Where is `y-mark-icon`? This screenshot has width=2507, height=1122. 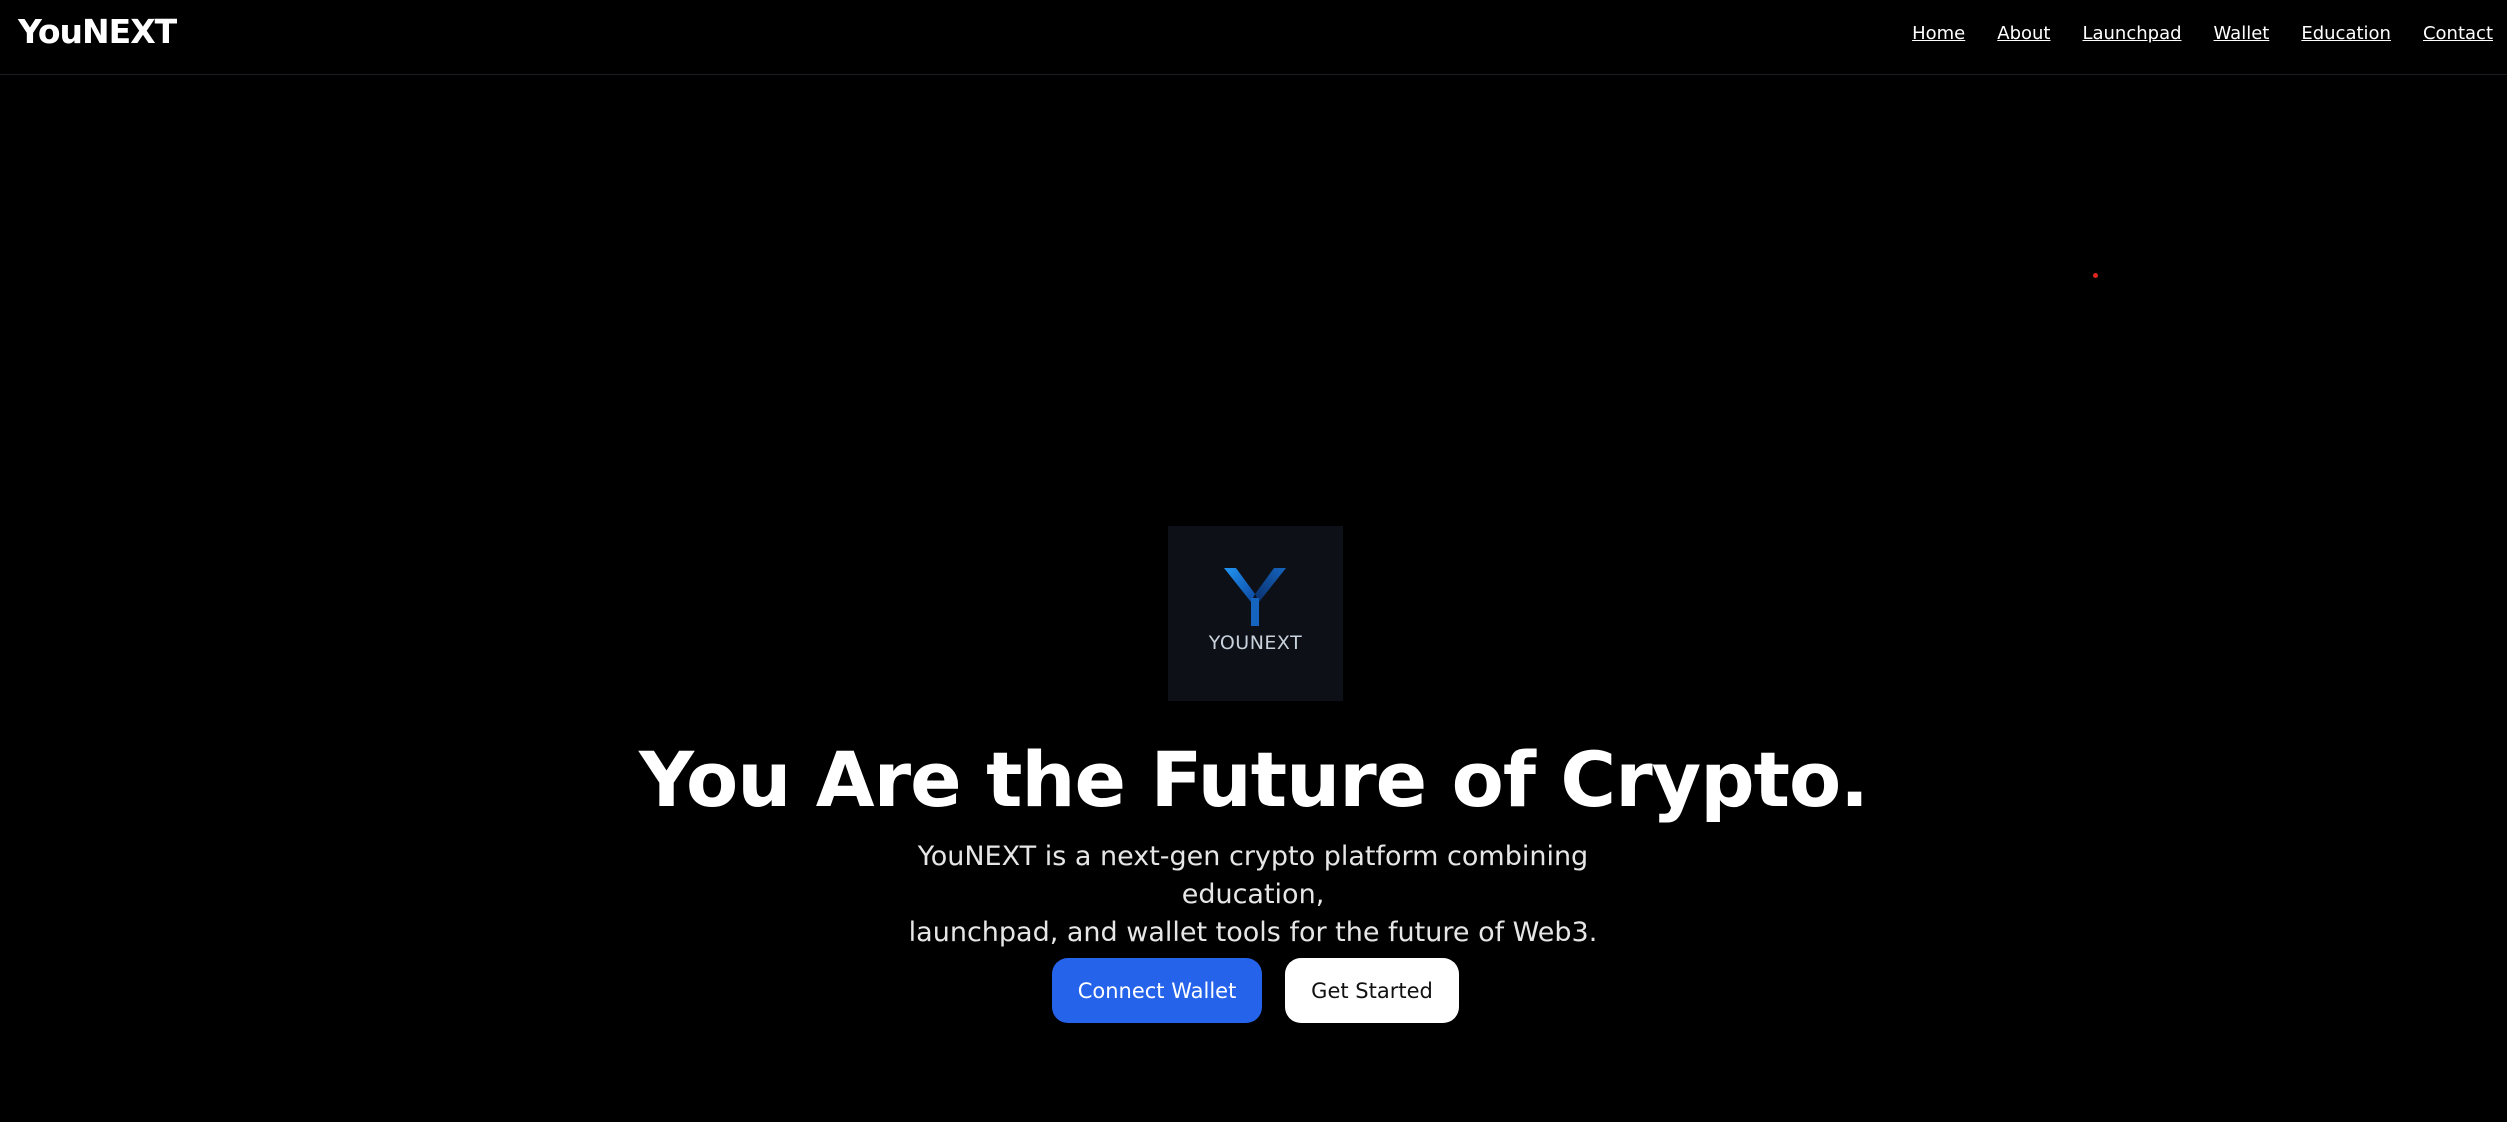
y-mark-icon is located at coordinates (1255, 597).